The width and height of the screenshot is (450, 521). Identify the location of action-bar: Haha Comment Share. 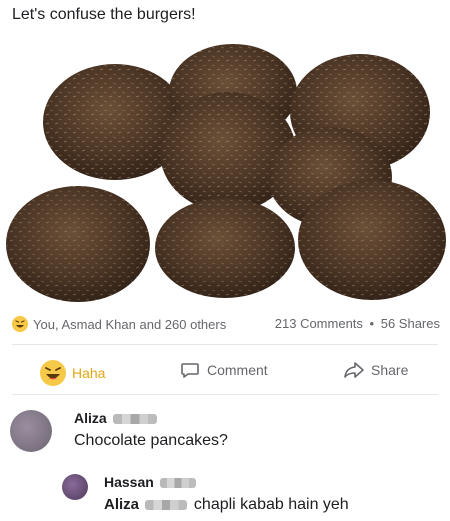
(225, 372).